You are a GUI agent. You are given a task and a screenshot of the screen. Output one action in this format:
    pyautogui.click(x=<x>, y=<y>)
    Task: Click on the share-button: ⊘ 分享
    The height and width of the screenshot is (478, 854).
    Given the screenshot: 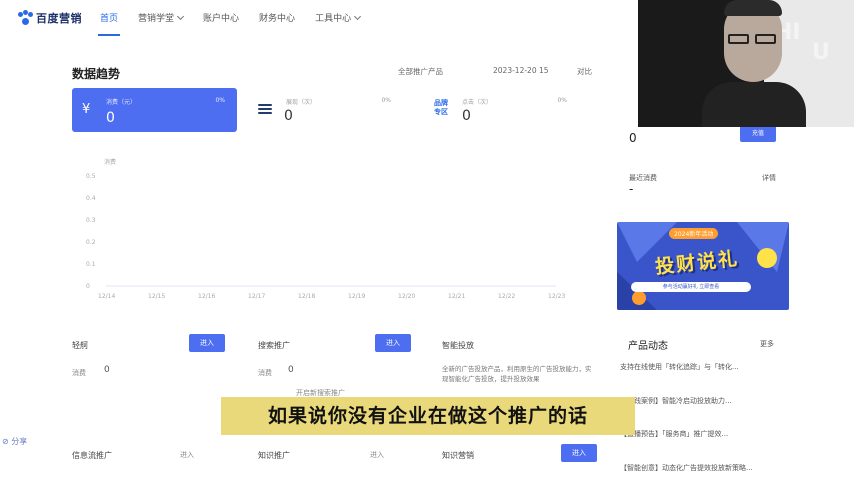 What is the action you would take?
    pyautogui.click(x=14, y=441)
    